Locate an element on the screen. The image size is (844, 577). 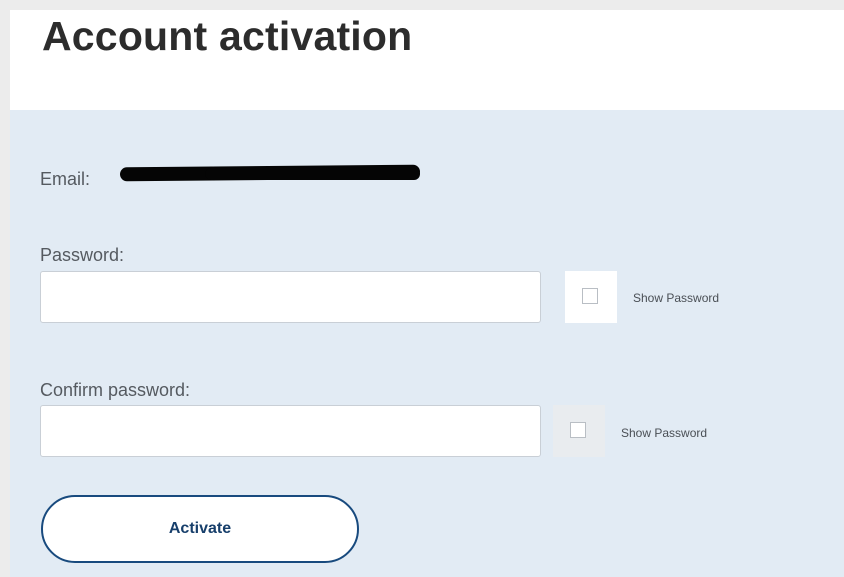
show-password-toggle-area is located at coordinates (591, 297).